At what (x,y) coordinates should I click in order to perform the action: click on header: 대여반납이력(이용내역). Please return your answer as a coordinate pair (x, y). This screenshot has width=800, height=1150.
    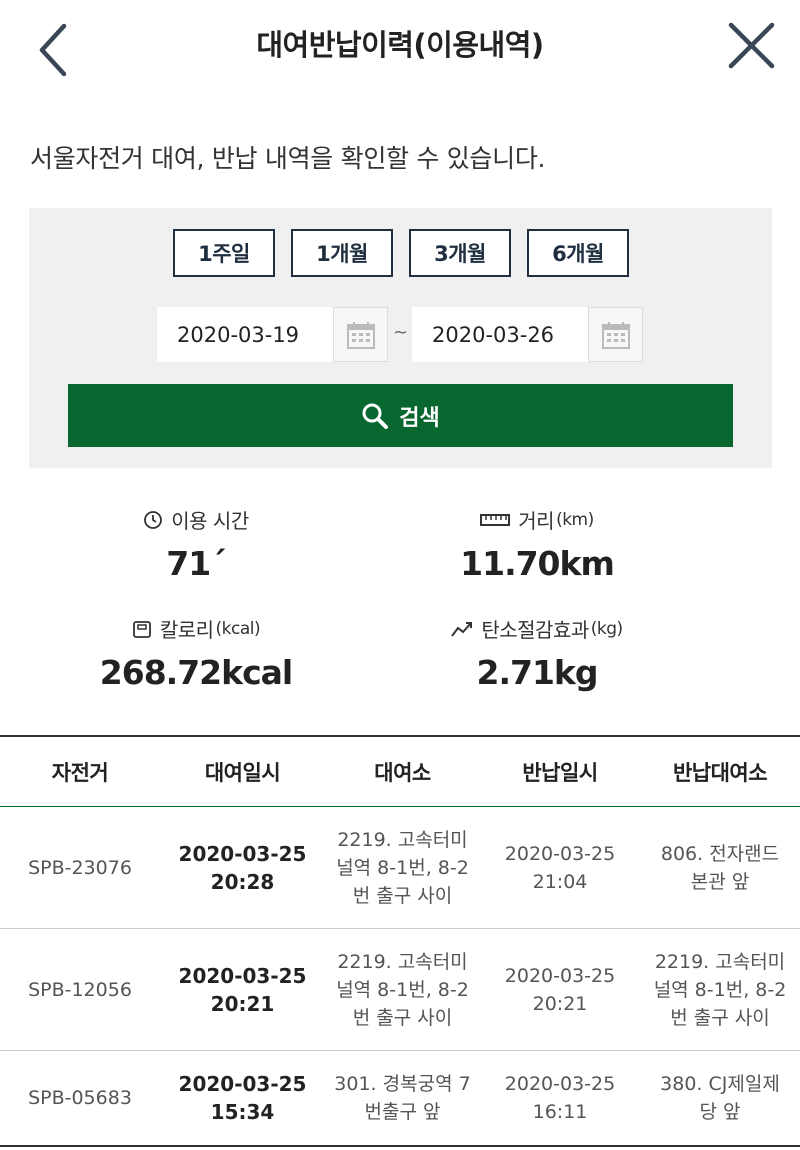
    Looking at the image, I should click on (400, 47).